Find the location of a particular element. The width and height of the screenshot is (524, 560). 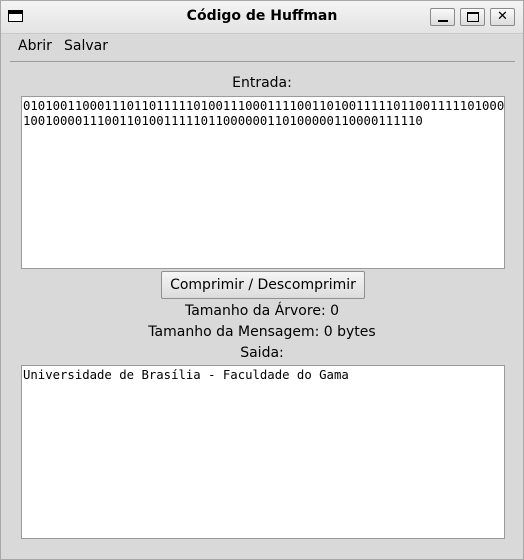

close-button is located at coordinates (502, 17).